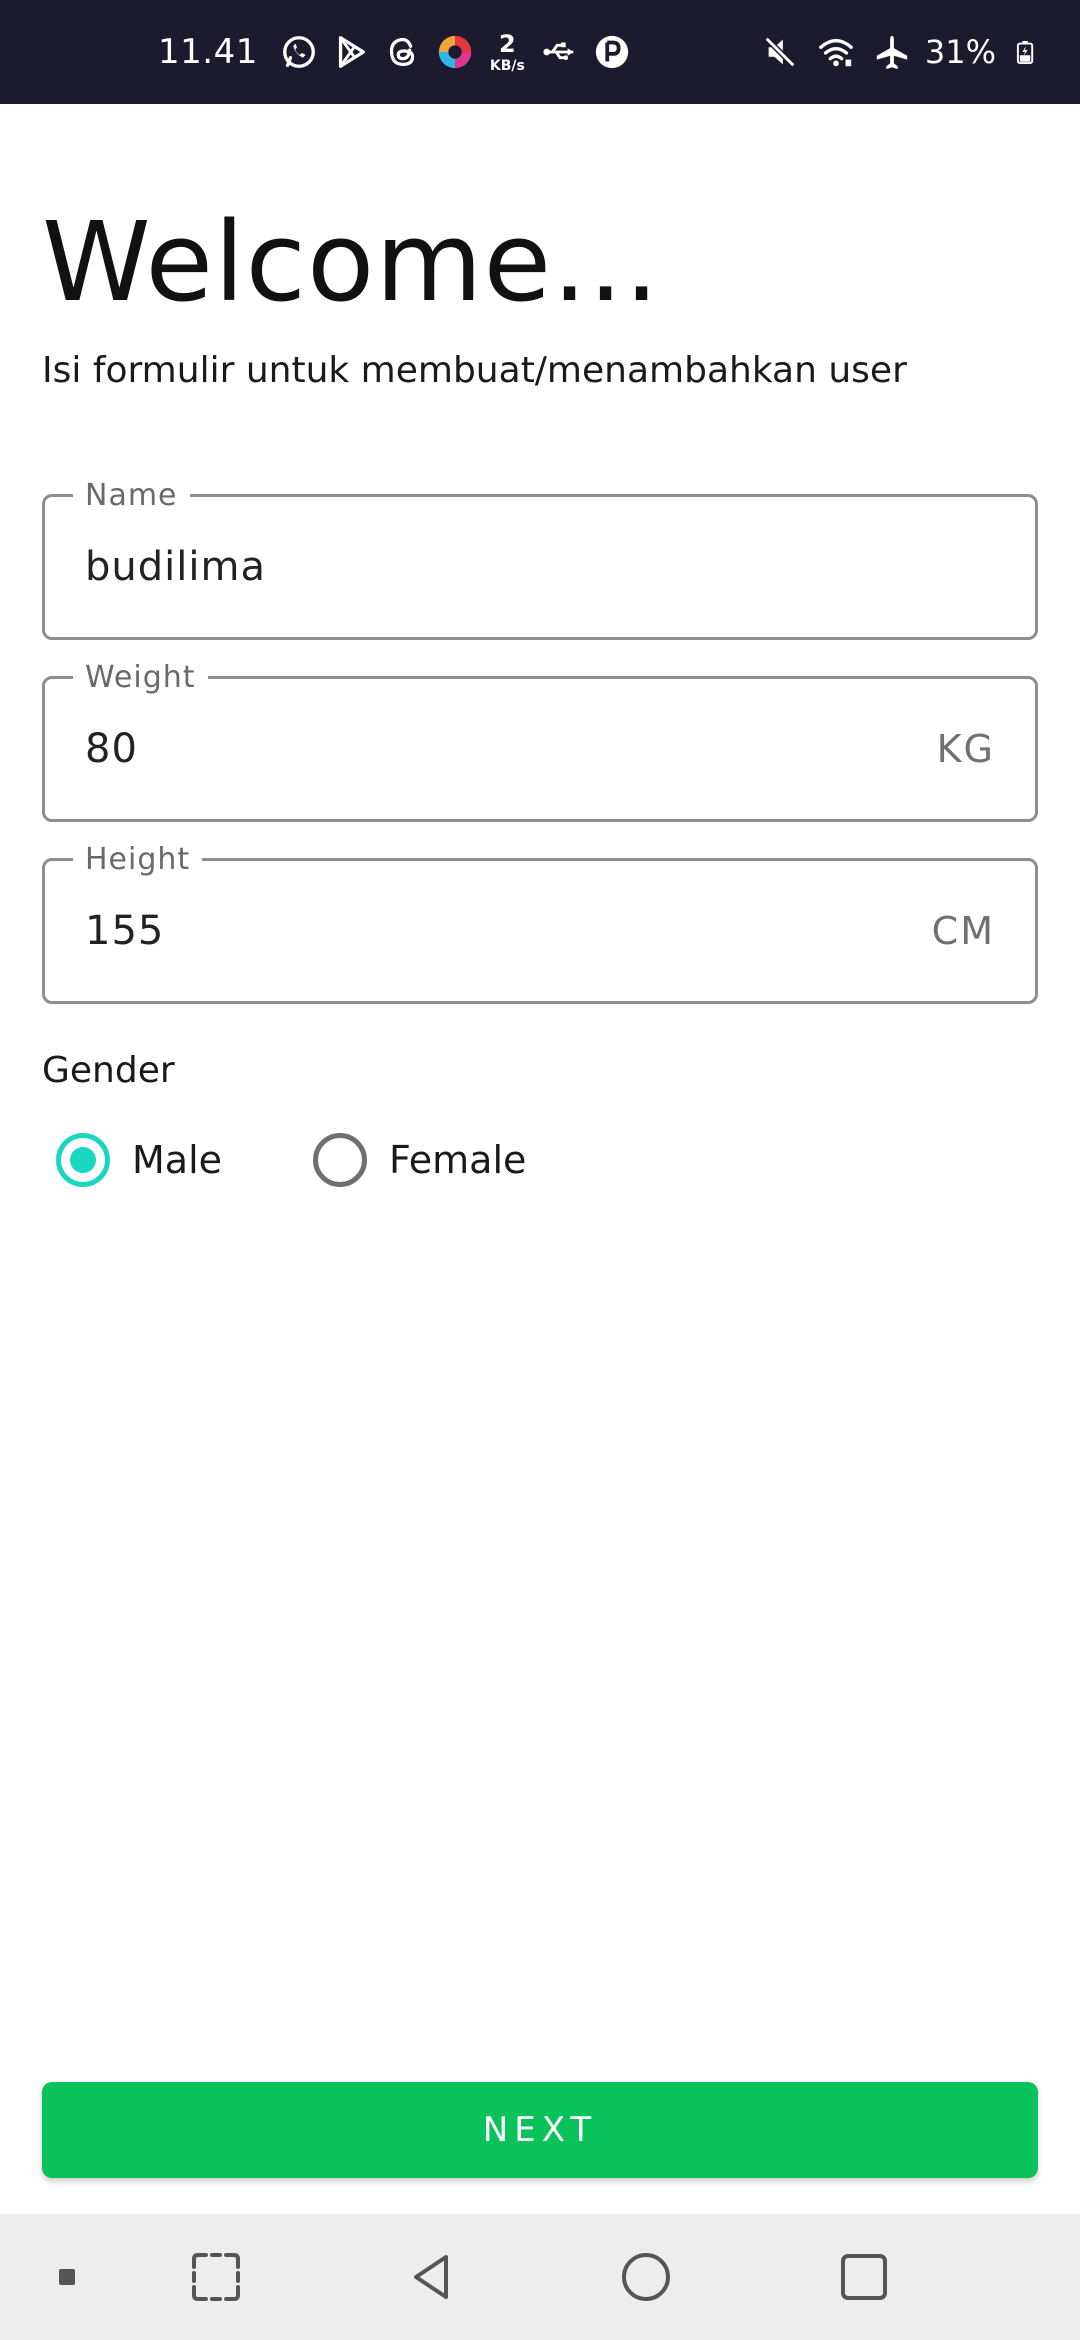  I want to click on mute-icon, so click(780, 52).